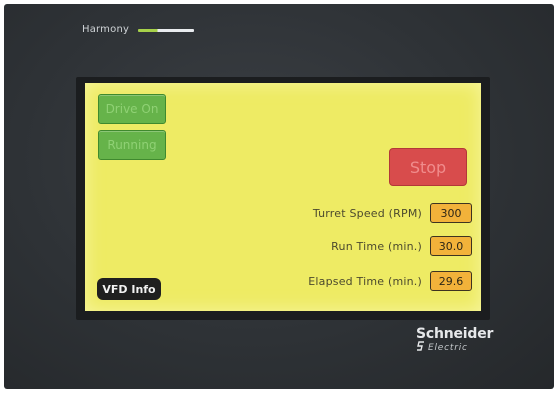  Describe the element at coordinates (365, 281) in the screenshot. I see `elapsed-time-label: Elapsed Time (min.)` at that location.